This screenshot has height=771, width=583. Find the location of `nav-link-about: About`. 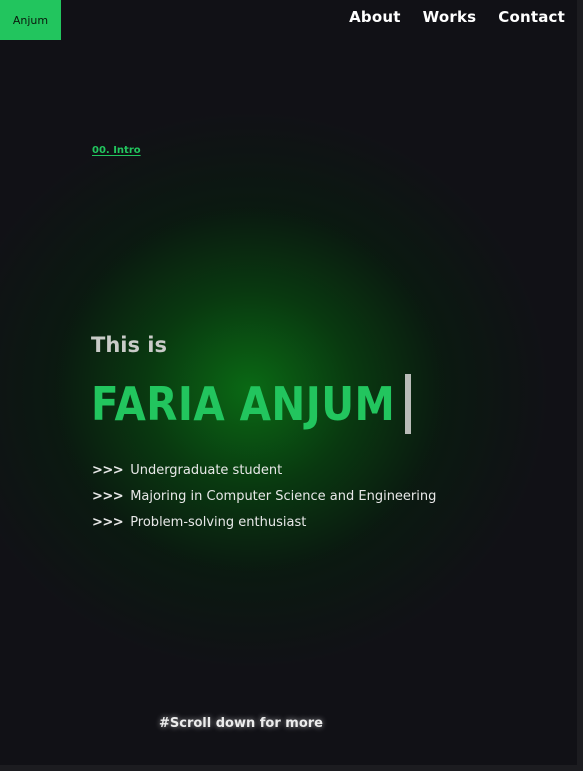

nav-link-about: About is located at coordinates (375, 17).